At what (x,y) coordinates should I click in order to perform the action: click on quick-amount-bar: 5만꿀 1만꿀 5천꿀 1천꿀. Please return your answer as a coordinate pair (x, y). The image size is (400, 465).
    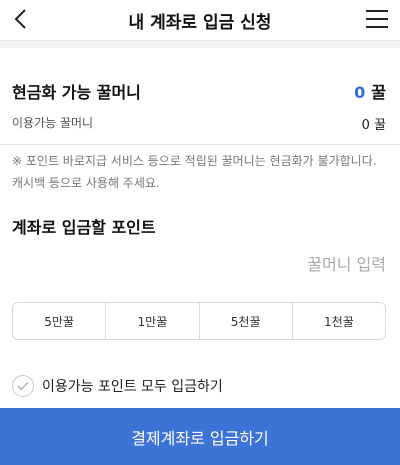
    Looking at the image, I should click on (199, 321).